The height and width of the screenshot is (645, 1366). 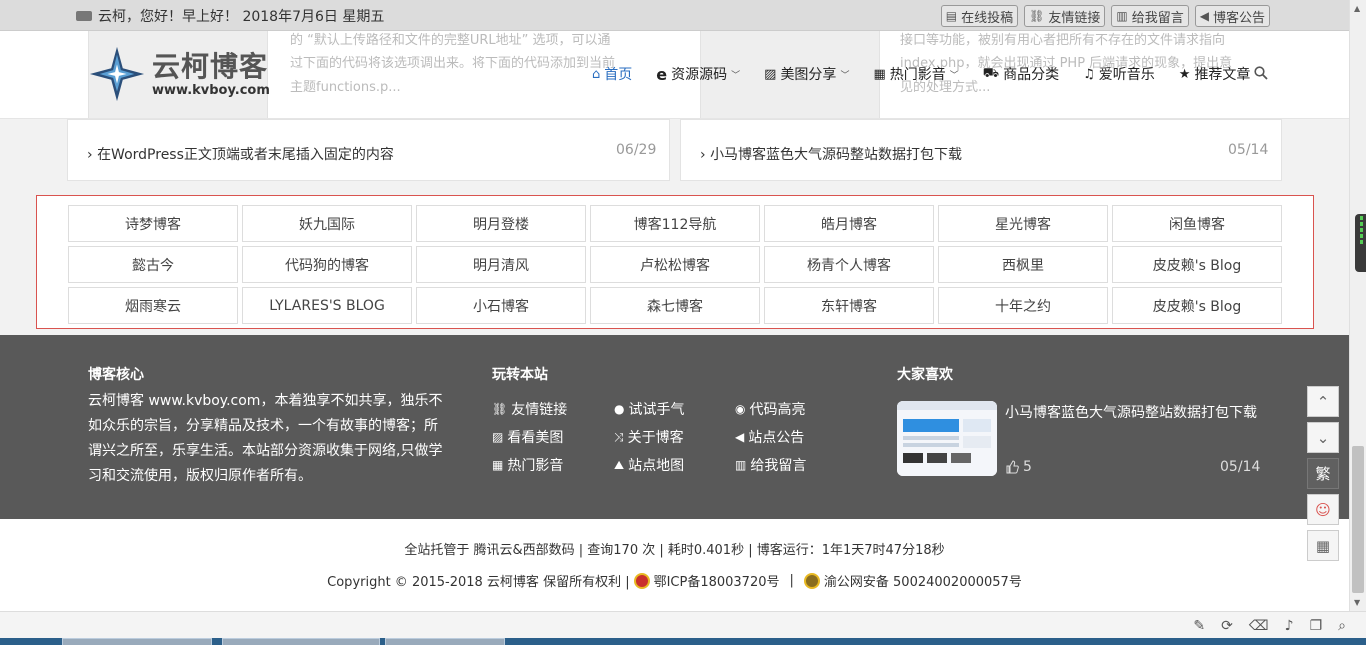 What do you see at coordinates (1012, 467) in the screenshot?
I see `thumbs-up-icon` at bounding box center [1012, 467].